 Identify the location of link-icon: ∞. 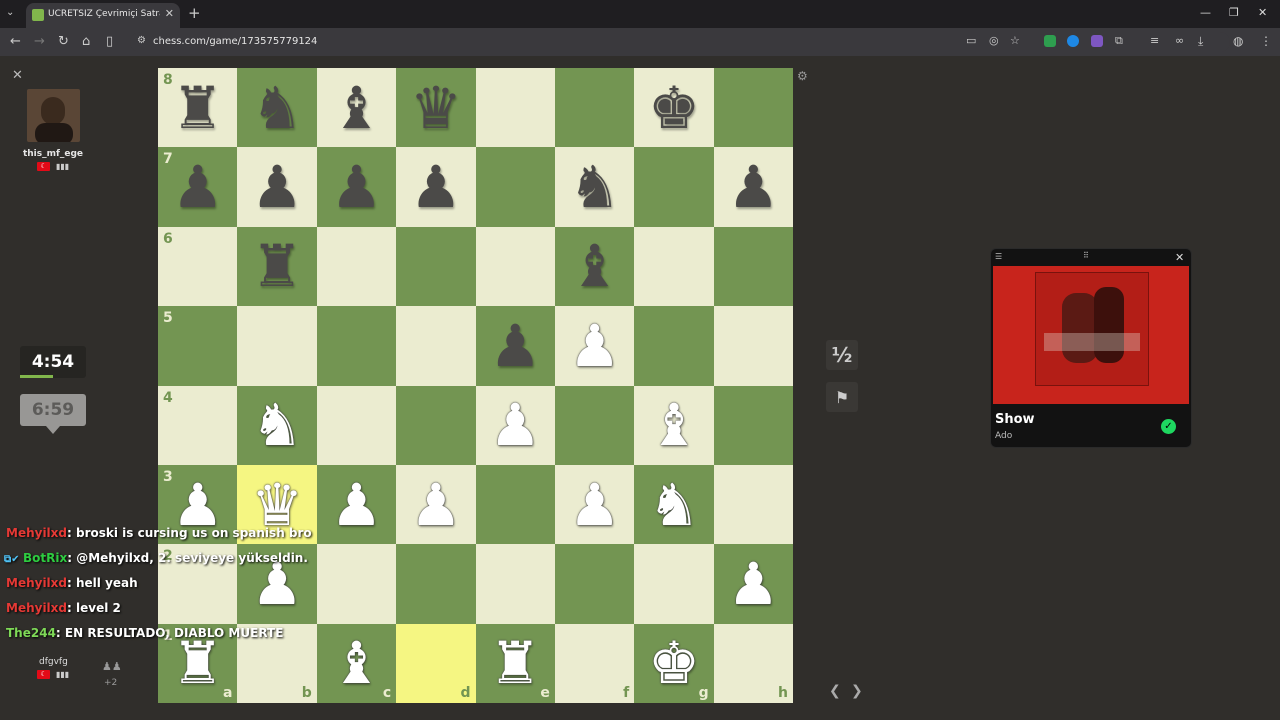
(1179, 40).